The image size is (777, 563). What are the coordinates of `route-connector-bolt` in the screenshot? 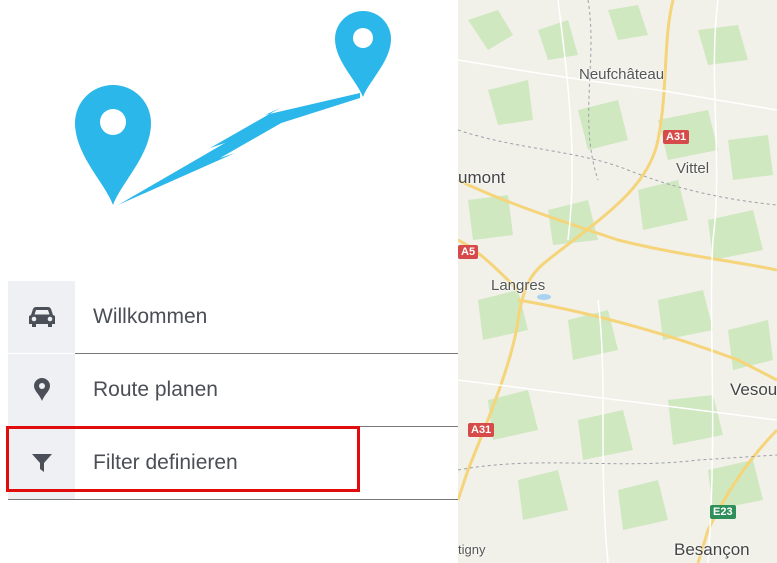 It's located at (239, 149).